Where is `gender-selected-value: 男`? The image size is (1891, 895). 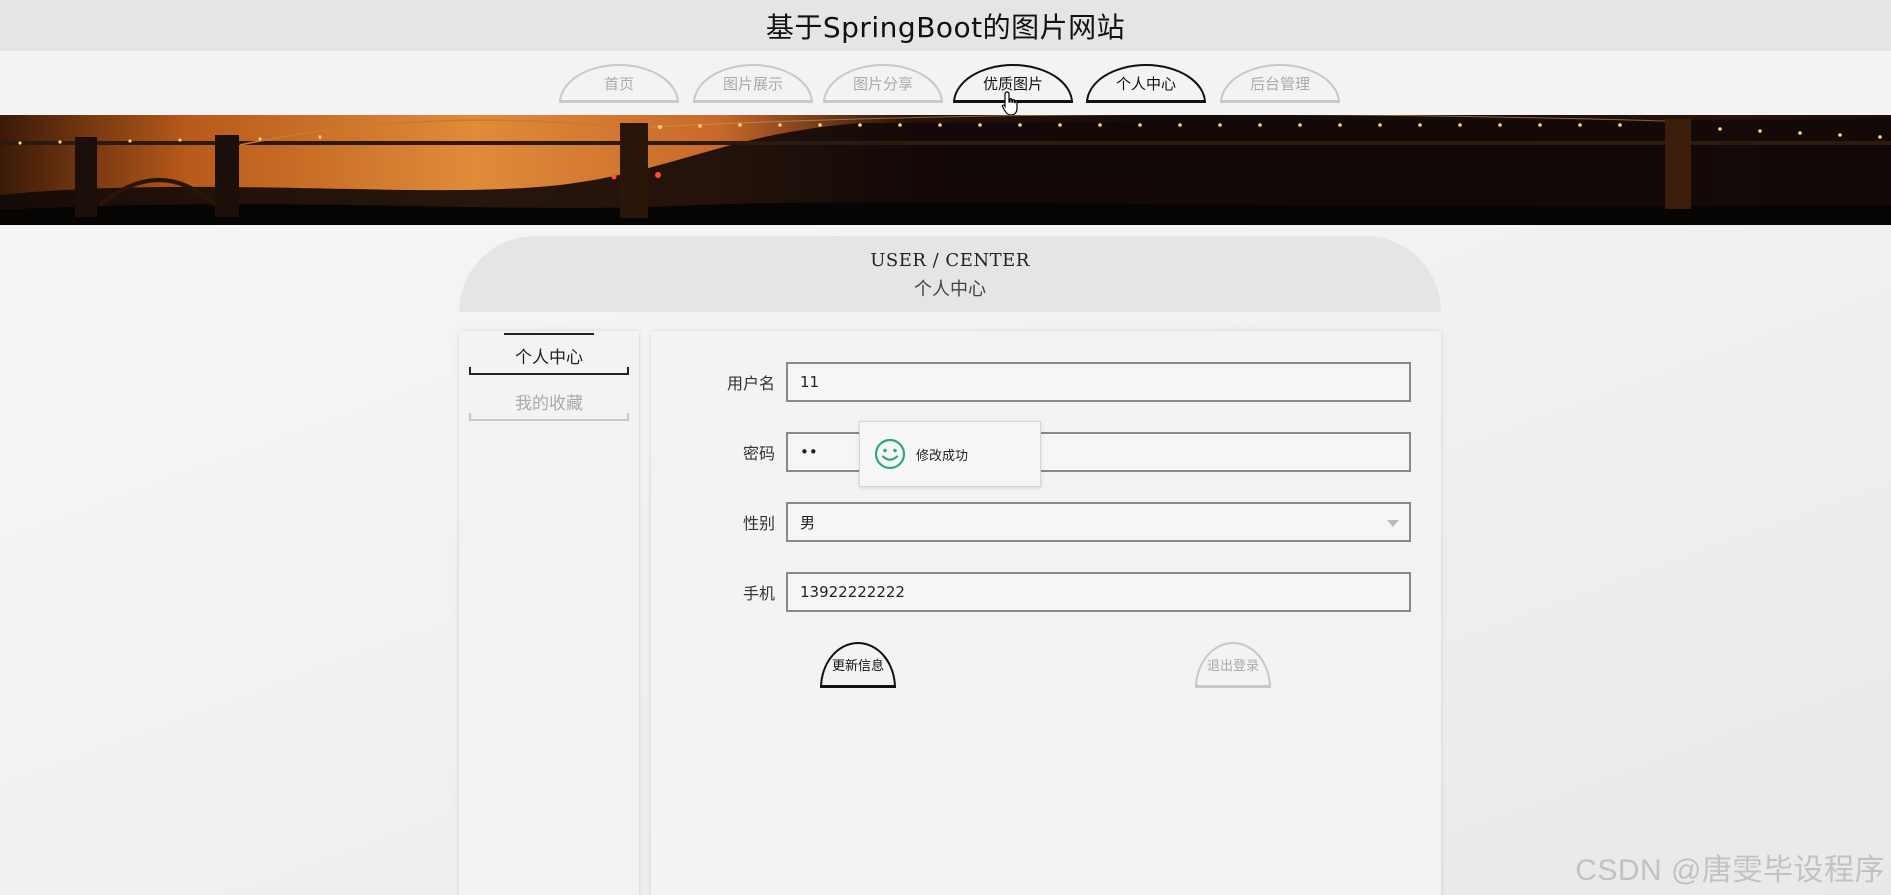 gender-selected-value: 男 is located at coordinates (808, 522).